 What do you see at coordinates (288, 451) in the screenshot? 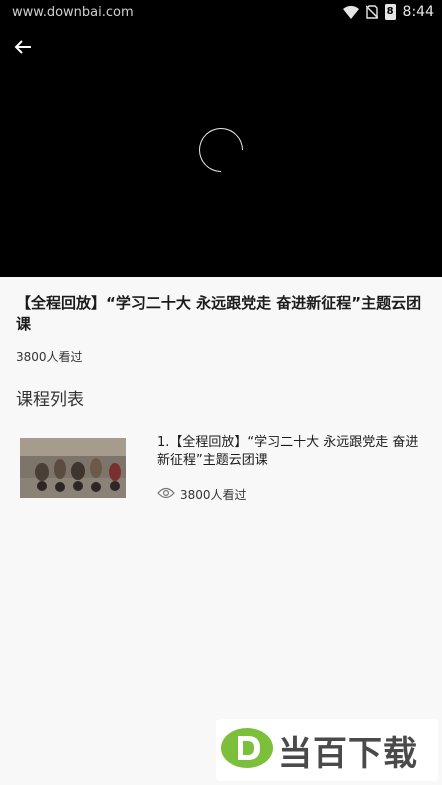
I see `list-item-title: 1.【全程回放】“学习二十大 永远跟党走 奋进新征程”主题云团课` at bounding box center [288, 451].